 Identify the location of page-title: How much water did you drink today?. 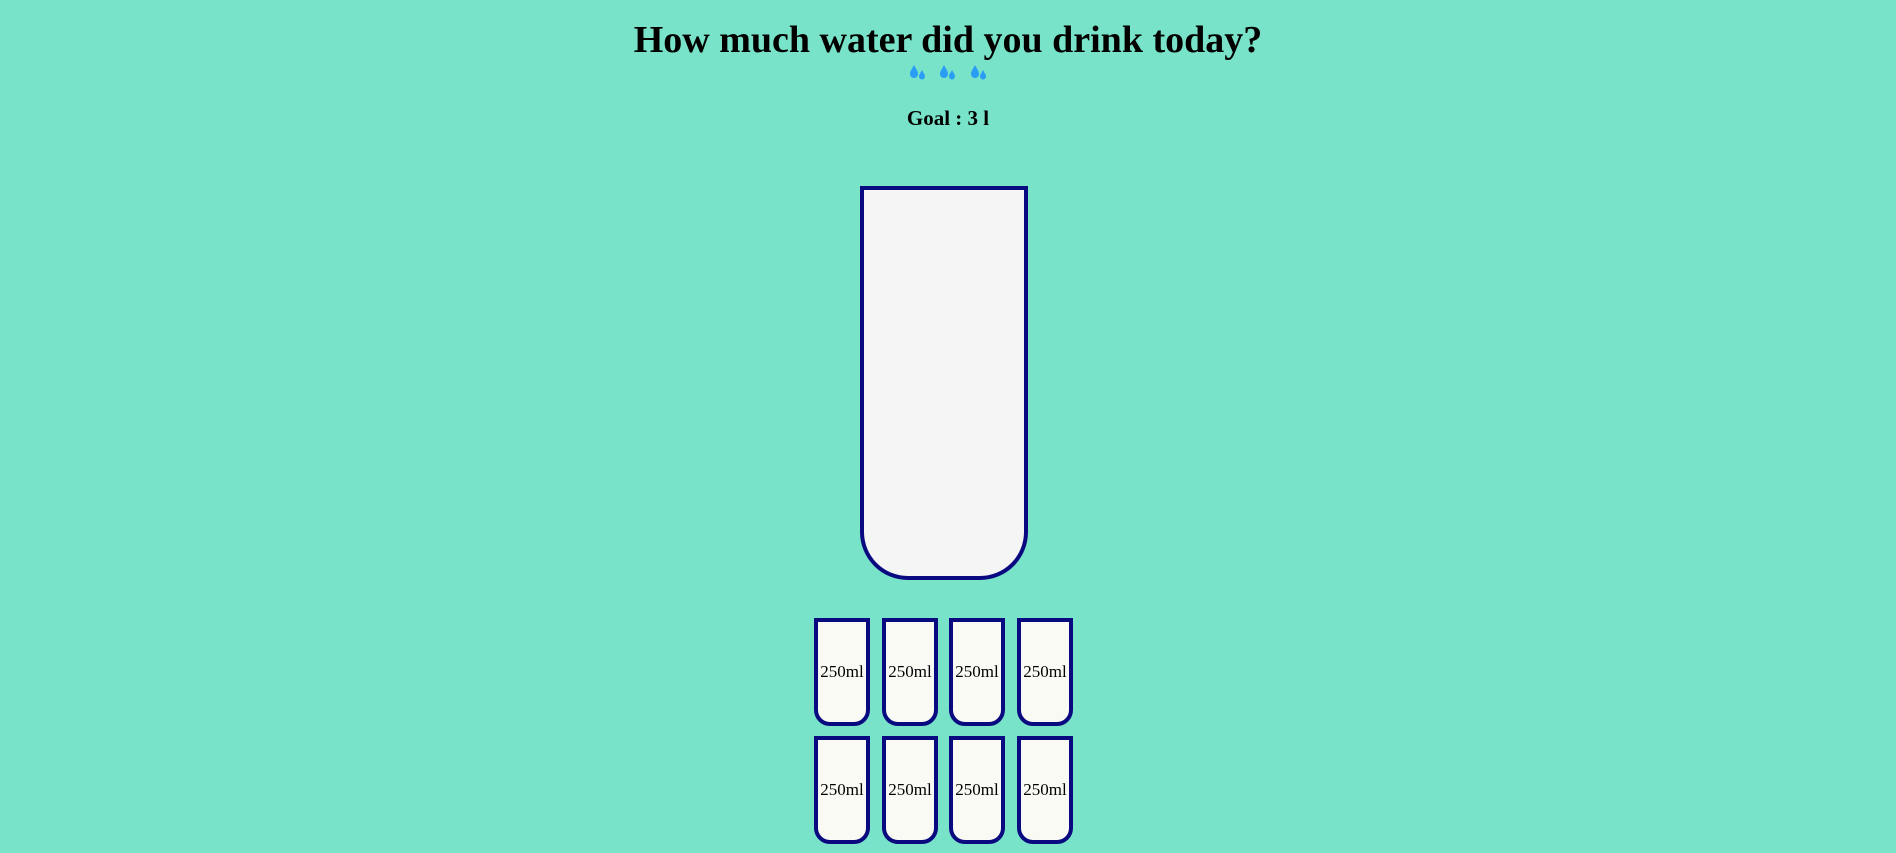
(948, 40).